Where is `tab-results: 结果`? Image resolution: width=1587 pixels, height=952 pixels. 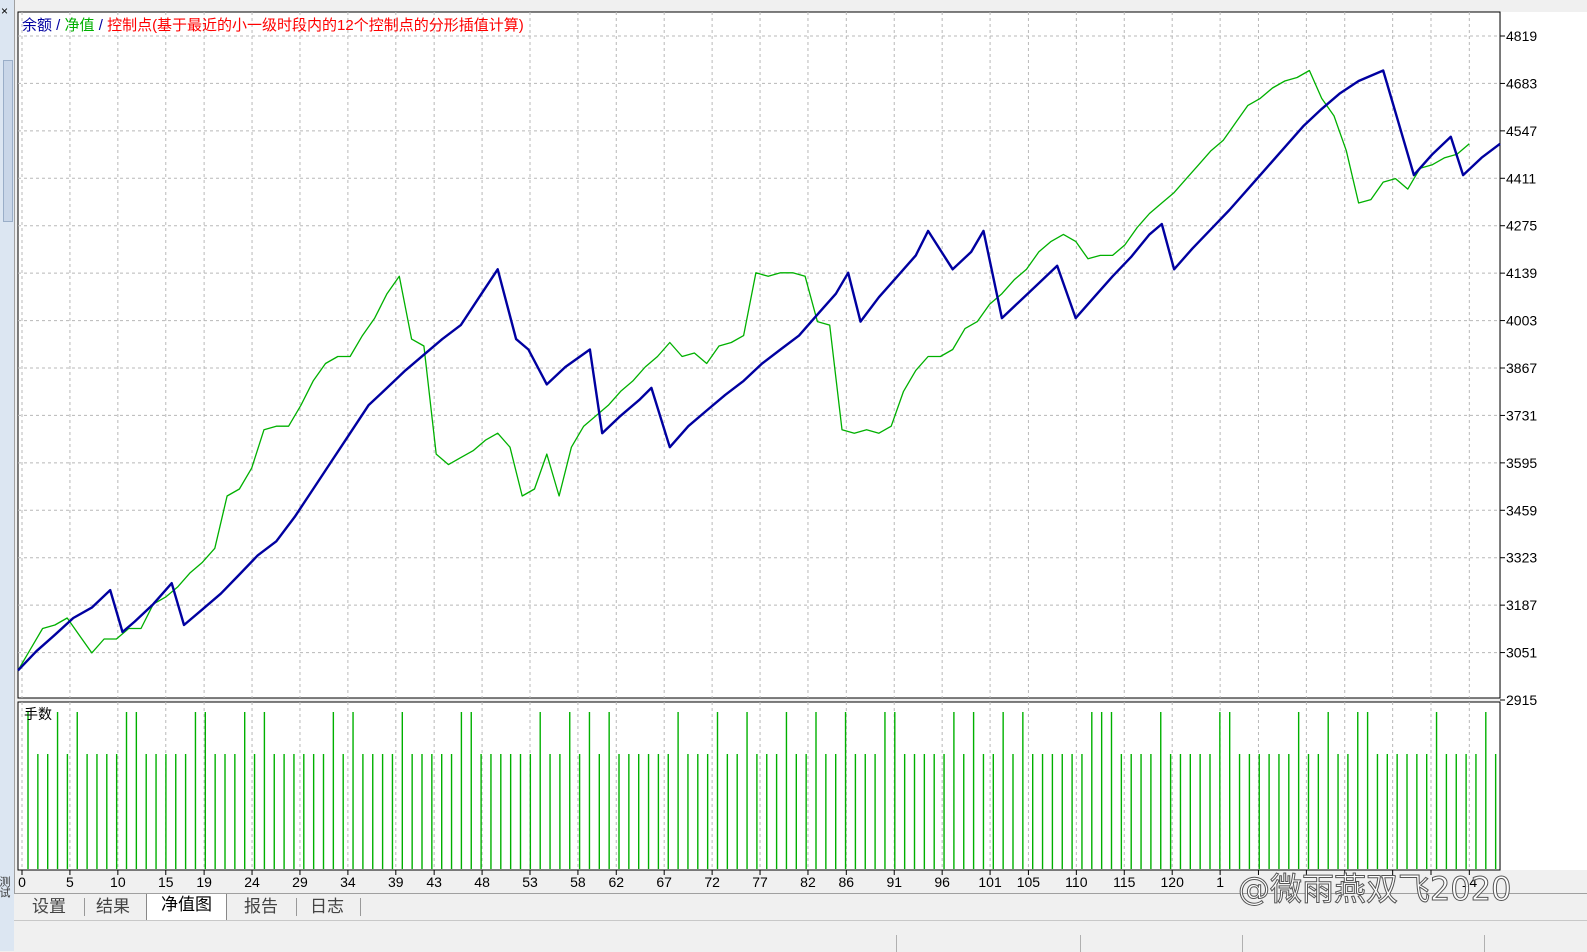
tab-results: 结果 is located at coordinates (113, 907).